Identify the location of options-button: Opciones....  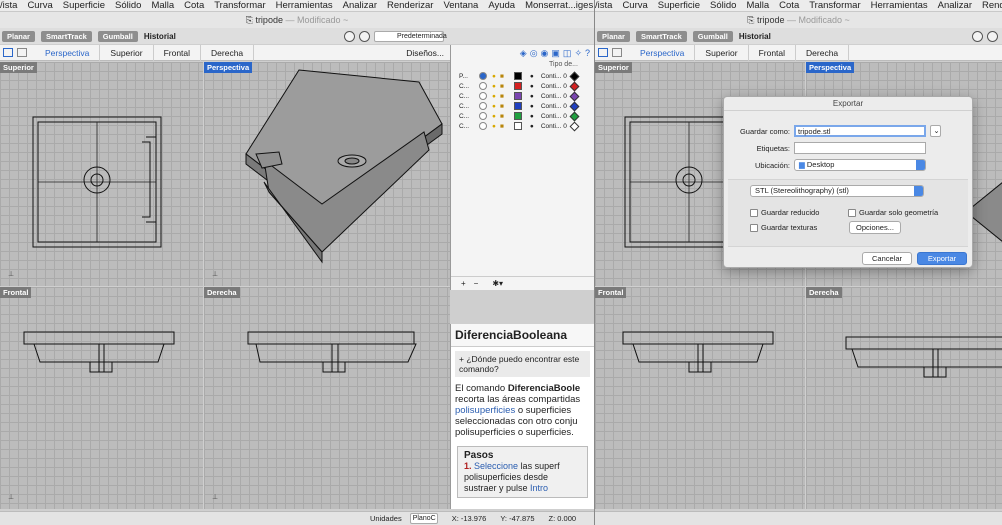
(875, 227).